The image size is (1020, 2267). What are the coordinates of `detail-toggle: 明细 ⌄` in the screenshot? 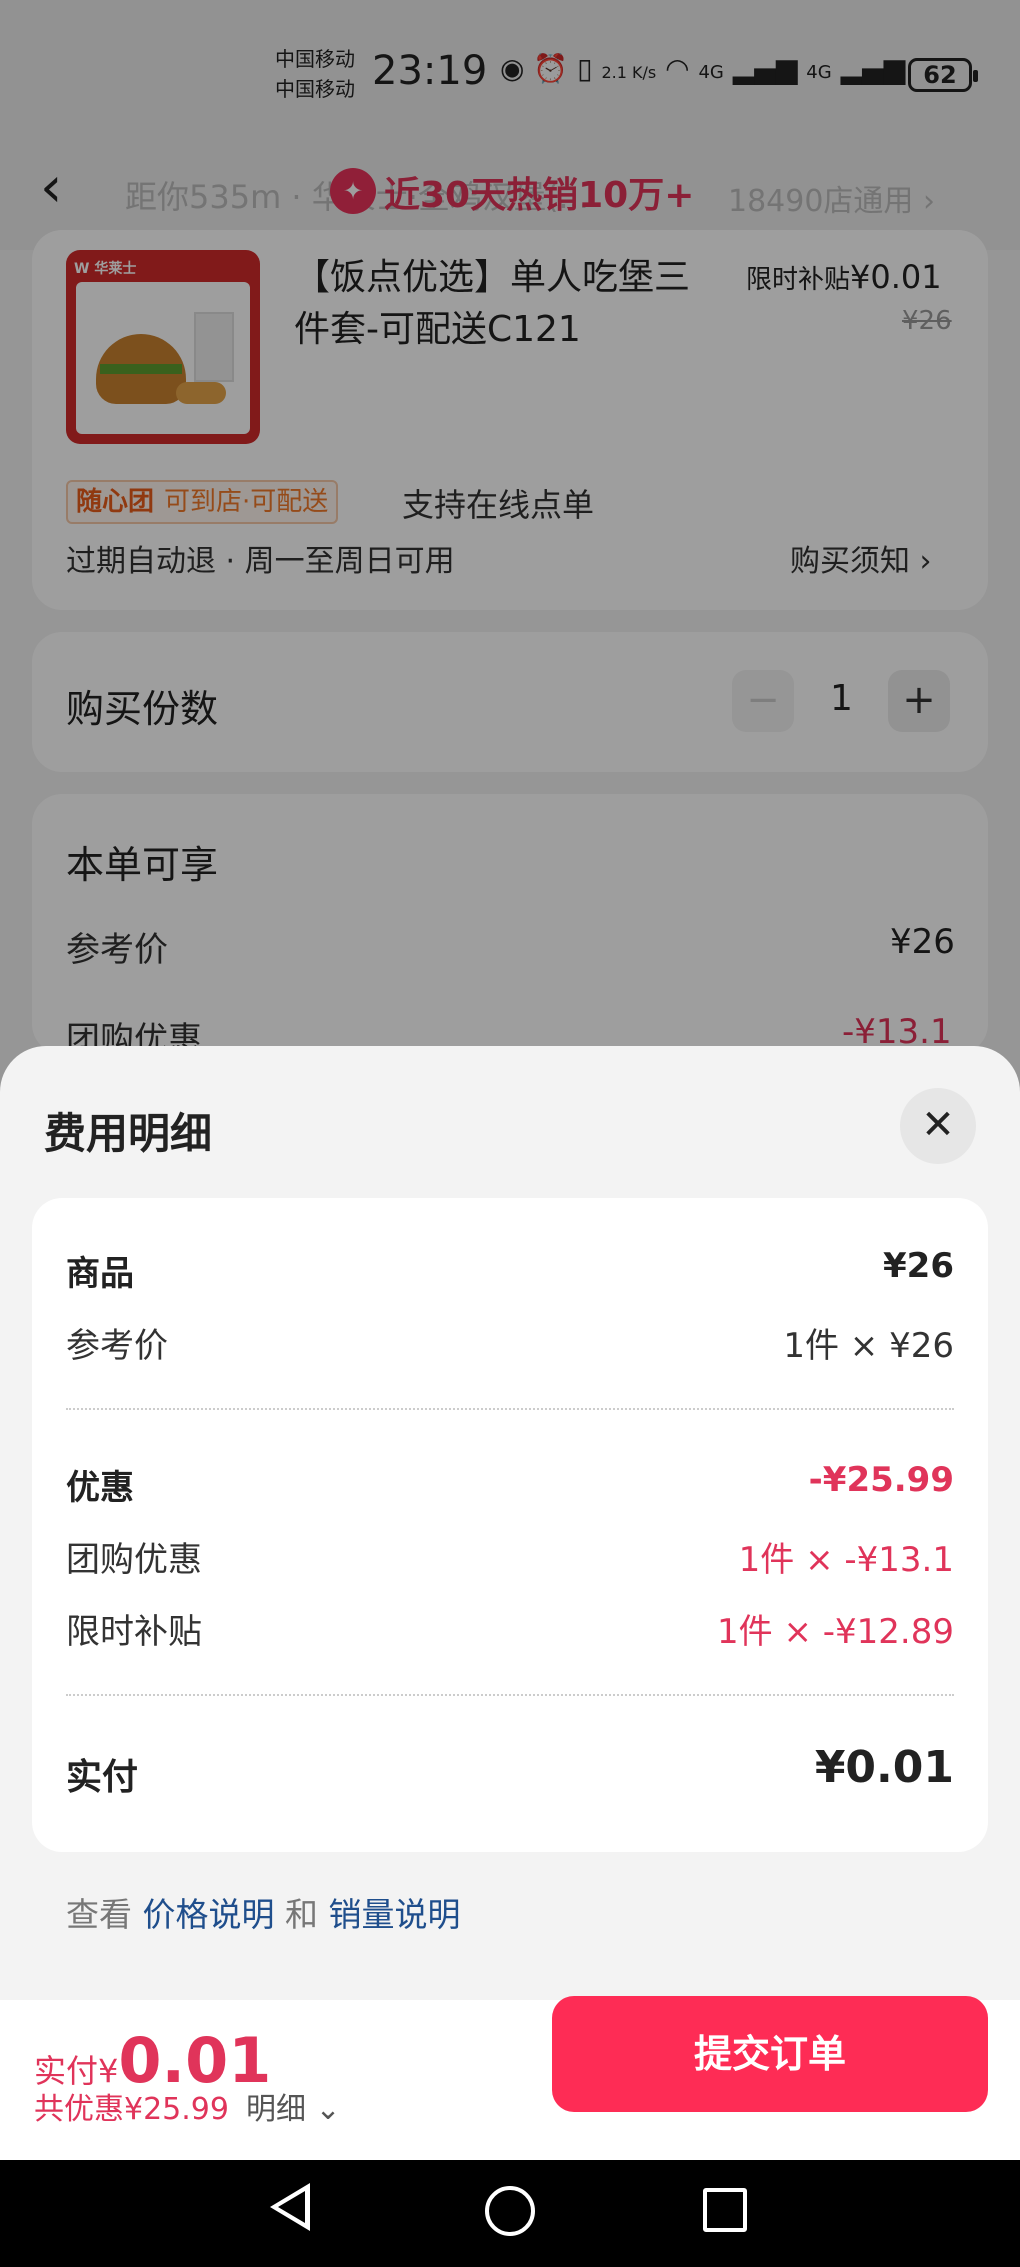 It's located at (293, 2106).